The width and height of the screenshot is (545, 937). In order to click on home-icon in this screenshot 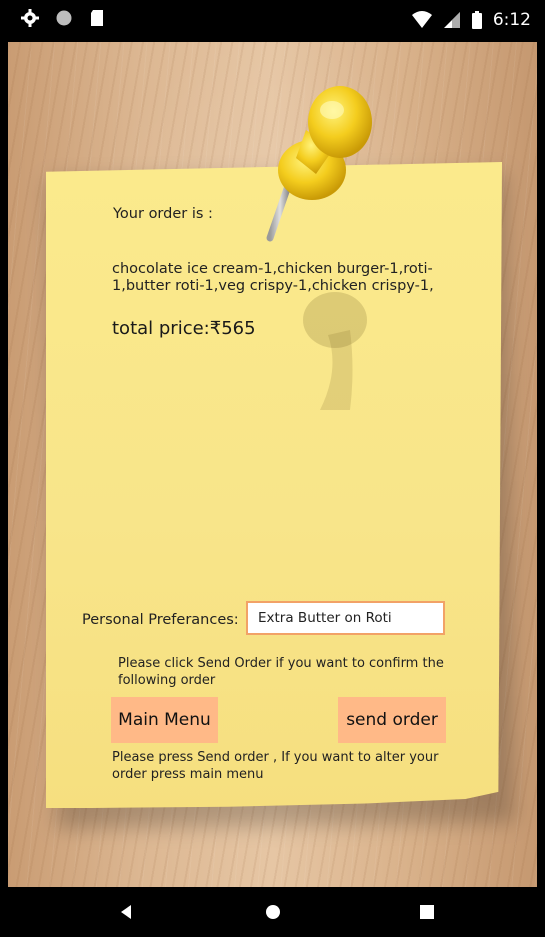, I will do `click(273, 912)`.